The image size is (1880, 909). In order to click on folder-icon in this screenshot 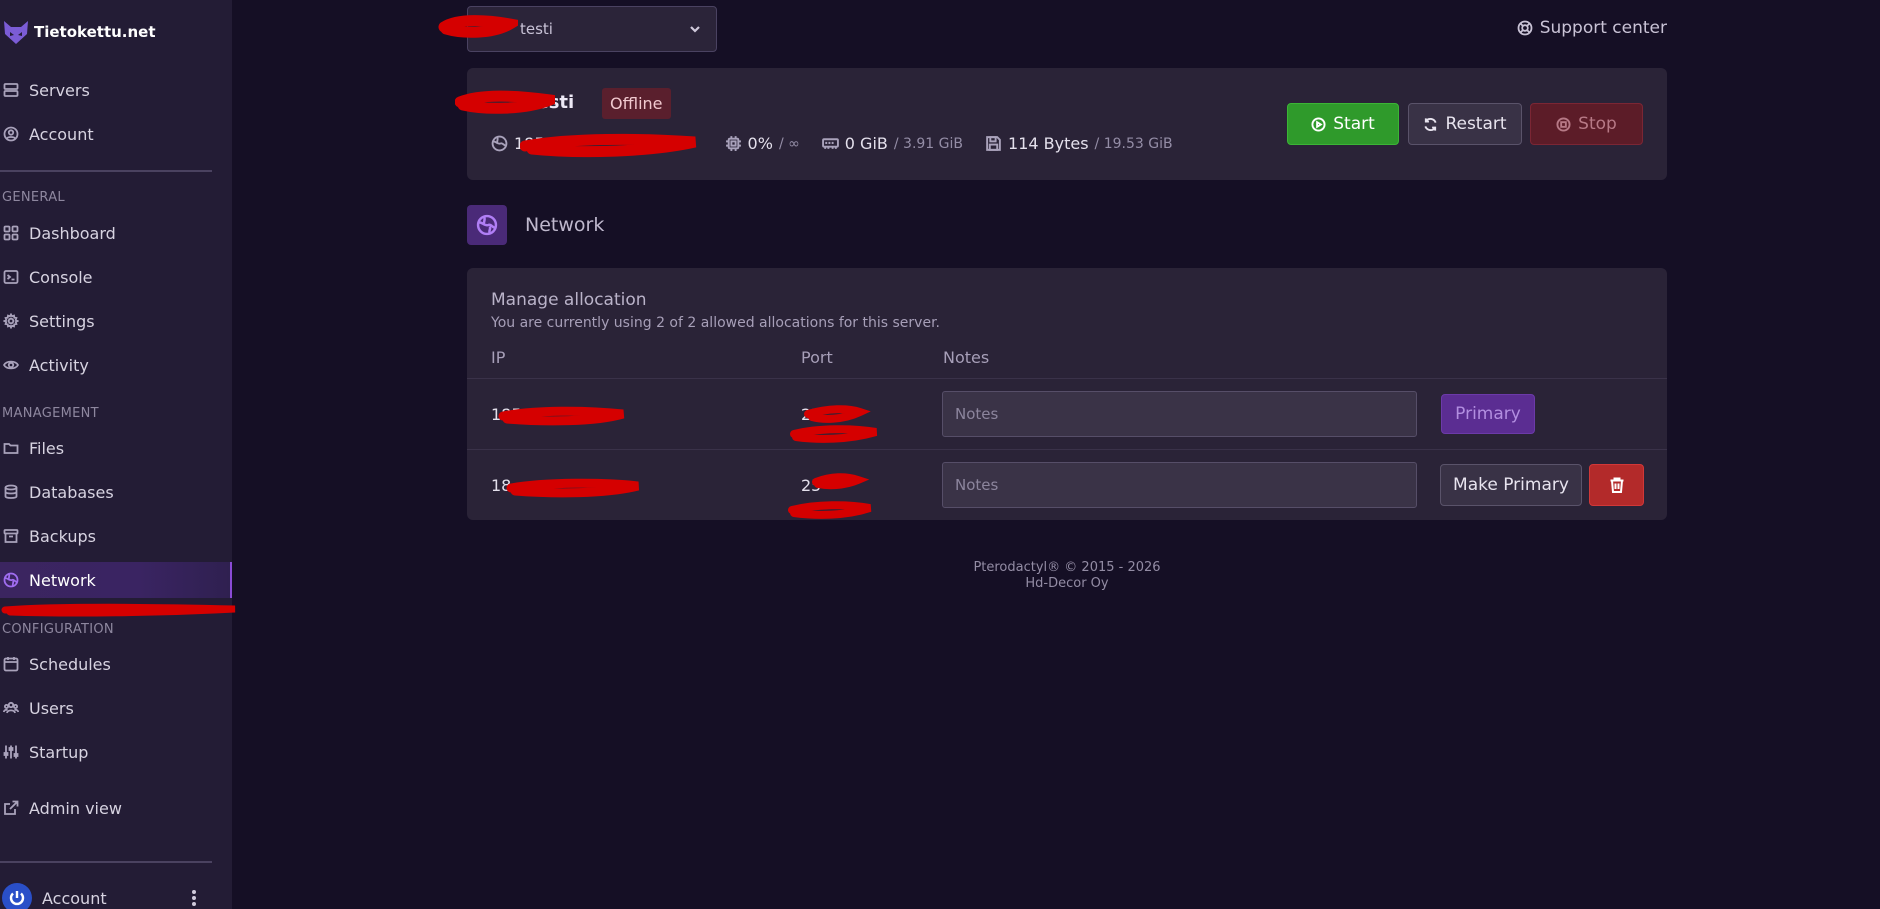, I will do `click(11, 448)`.